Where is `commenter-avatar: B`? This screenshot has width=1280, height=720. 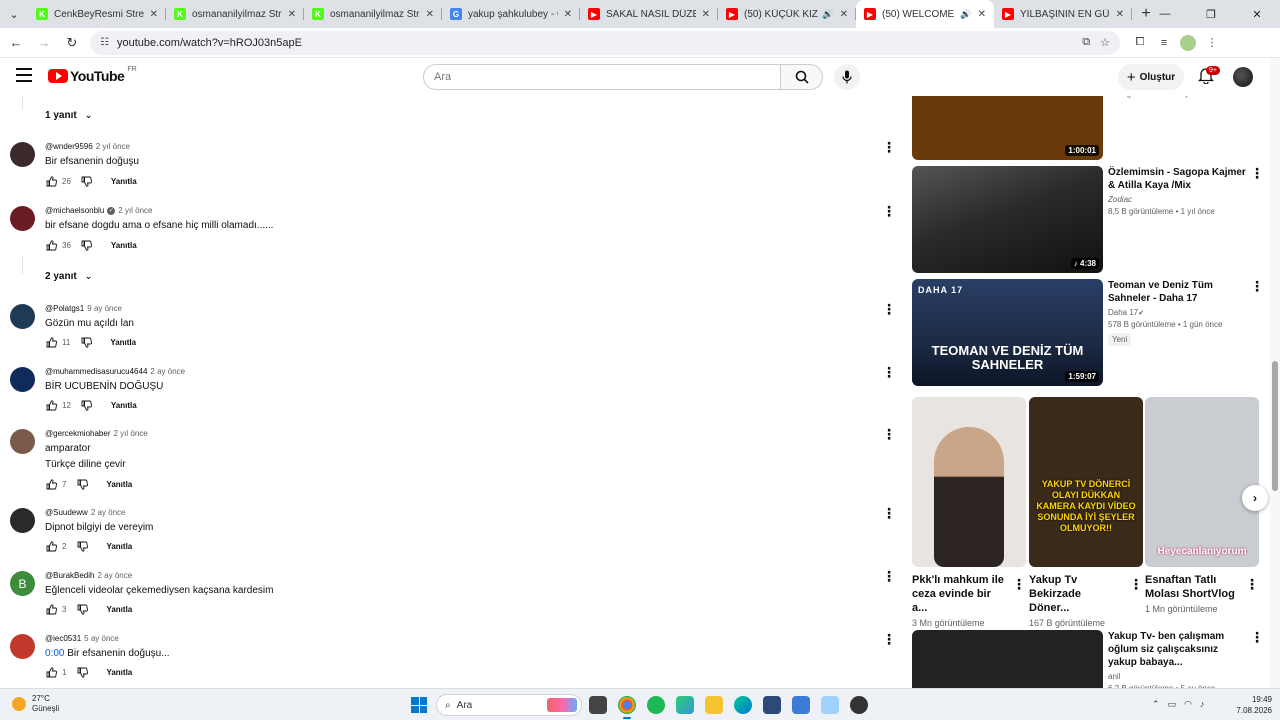
commenter-avatar: B is located at coordinates (22, 583).